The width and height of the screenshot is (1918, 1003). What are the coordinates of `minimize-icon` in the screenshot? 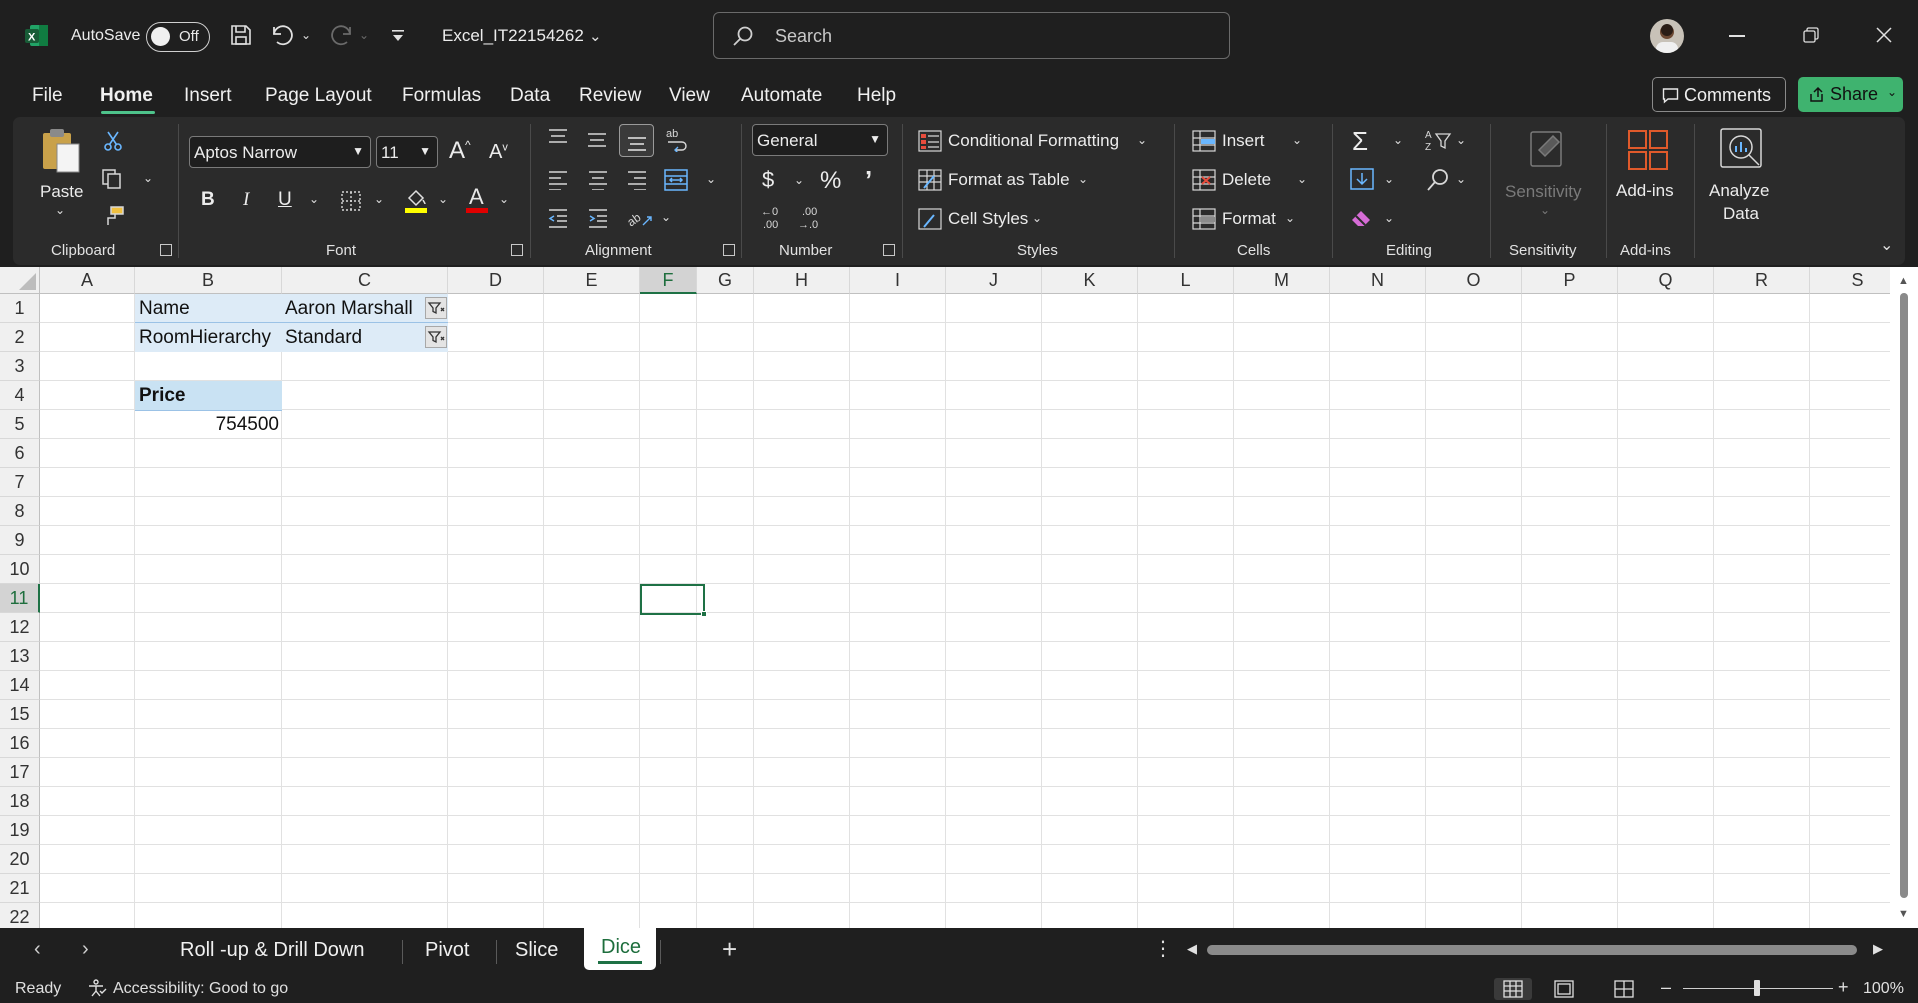 It's located at (1737, 36).